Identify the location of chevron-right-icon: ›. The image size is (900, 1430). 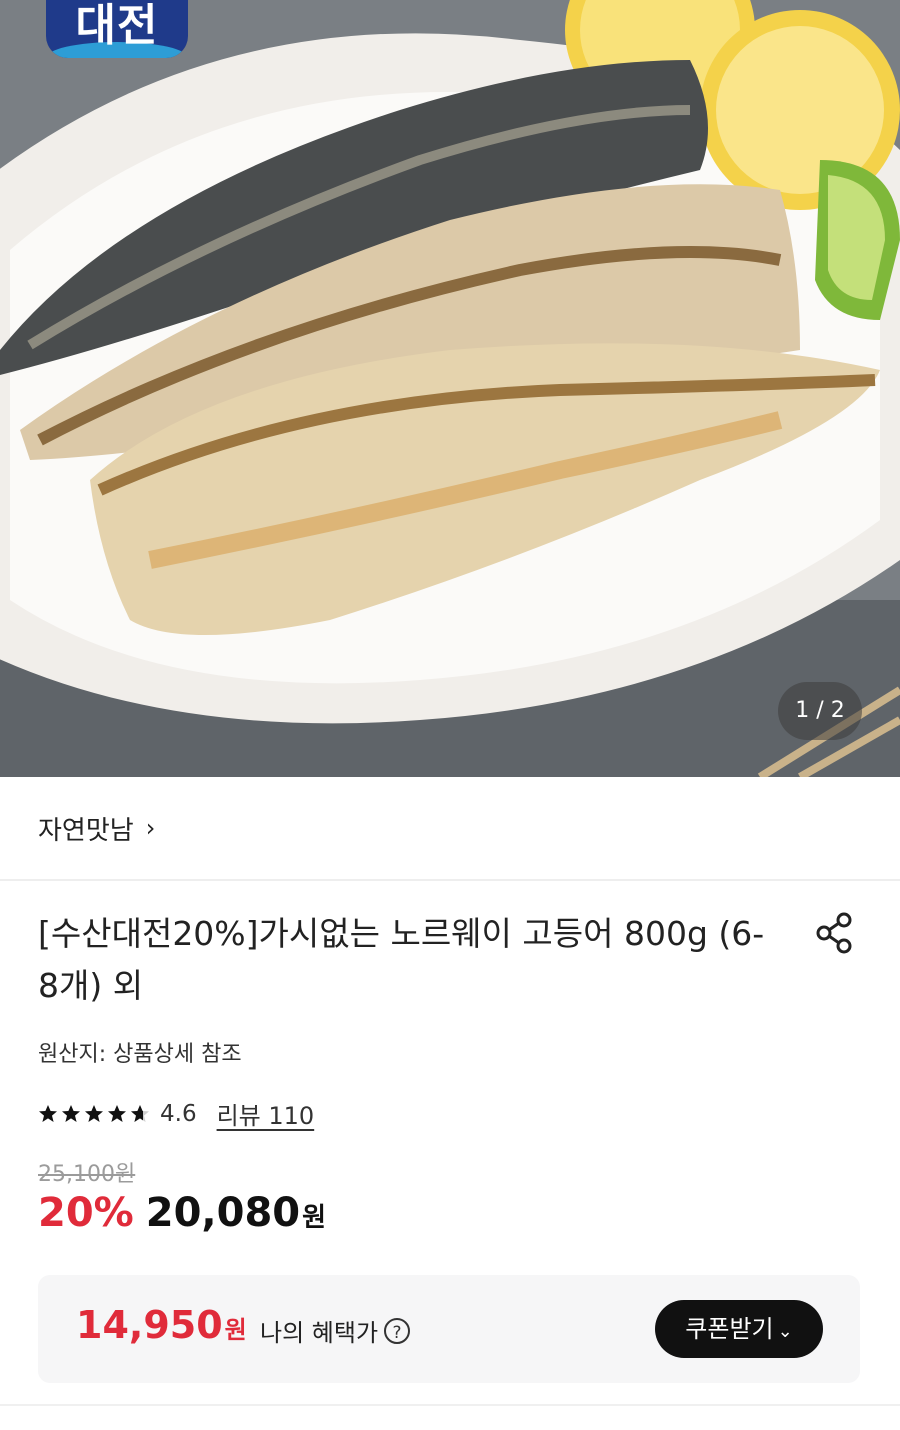
(150, 828).